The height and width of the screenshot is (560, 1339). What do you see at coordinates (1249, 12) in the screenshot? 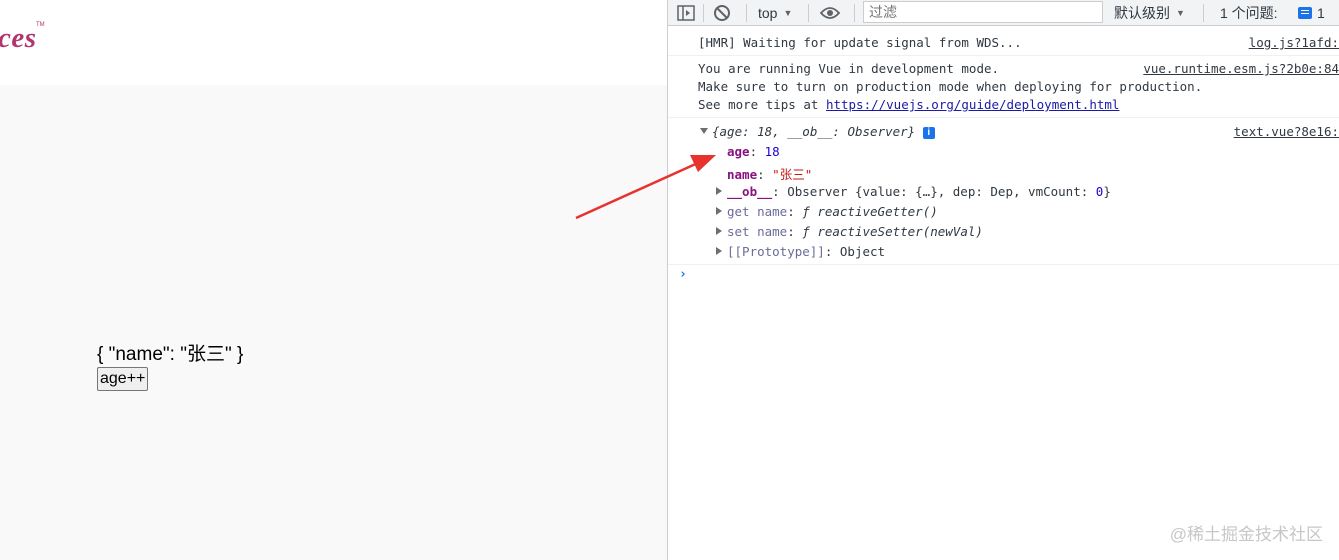
I see `issues-label: 1 个问题:` at bounding box center [1249, 12].